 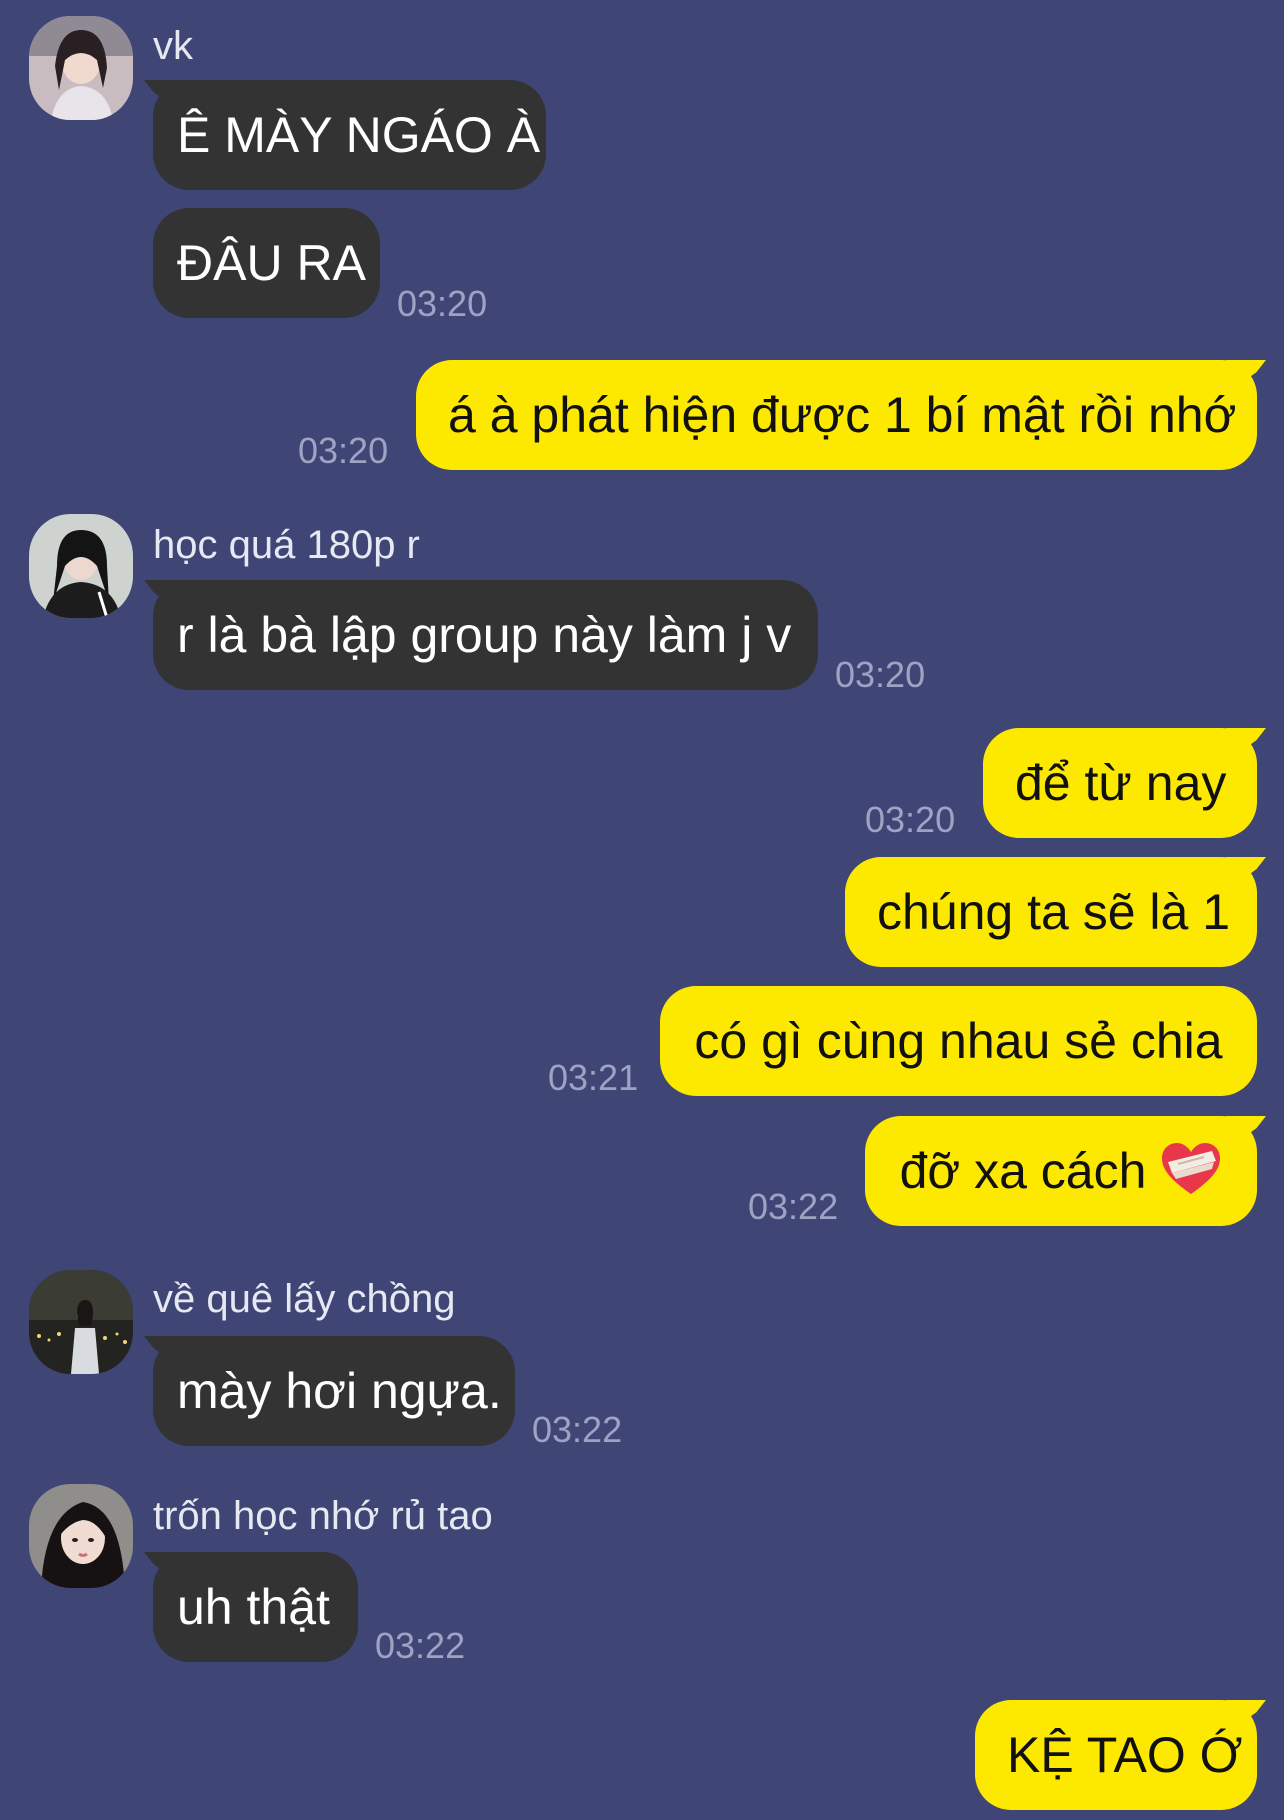 What do you see at coordinates (323, 1516) in the screenshot?
I see `sender-name: trốn học nhớ rủ tao` at bounding box center [323, 1516].